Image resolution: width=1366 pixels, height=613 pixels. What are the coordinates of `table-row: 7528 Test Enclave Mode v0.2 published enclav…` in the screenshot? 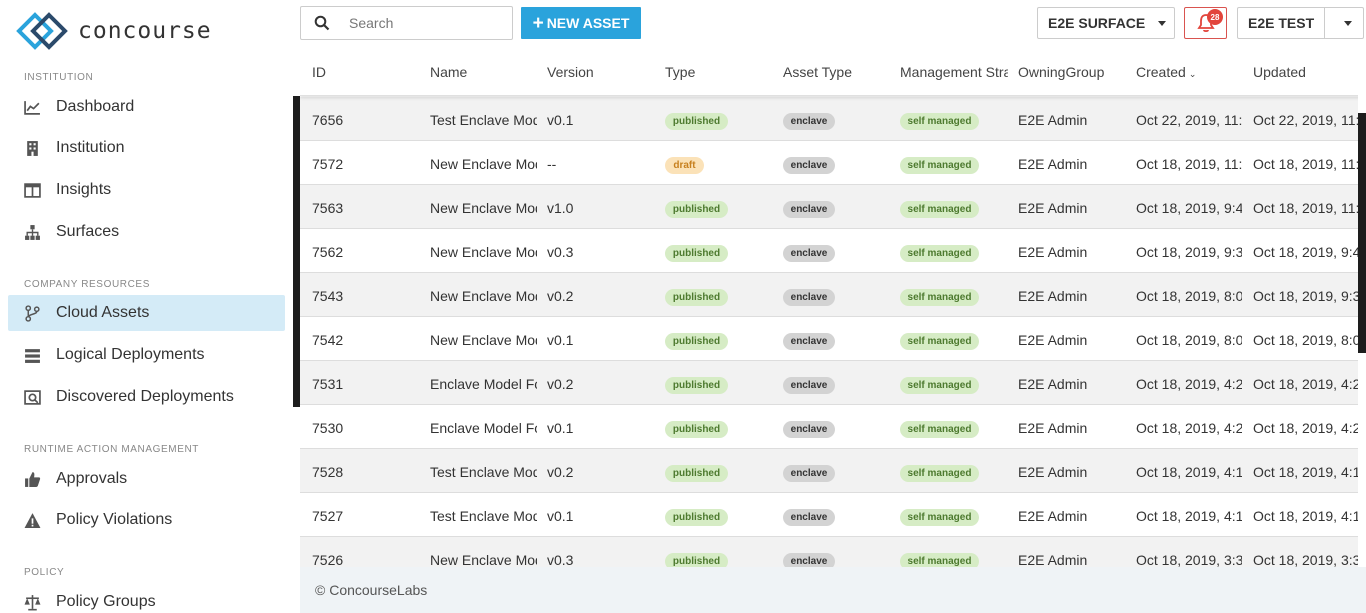 It's located at (829, 471).